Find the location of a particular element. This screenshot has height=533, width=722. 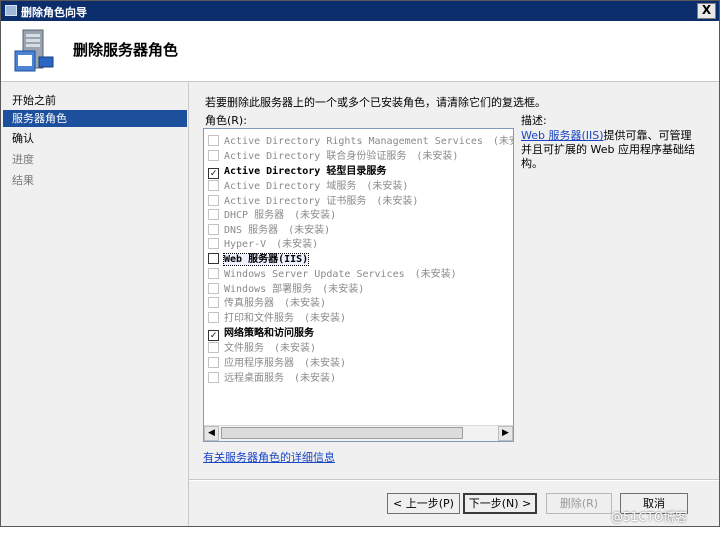

role-row: 传真服务器 (未安装) is located at coordinates (267, 304).